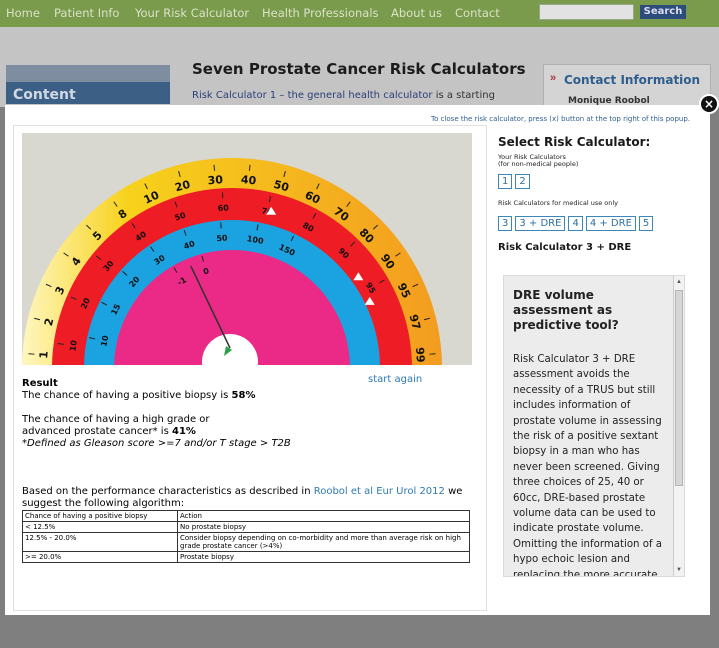  I want to click on nav-home: Home, so click(23, 13).